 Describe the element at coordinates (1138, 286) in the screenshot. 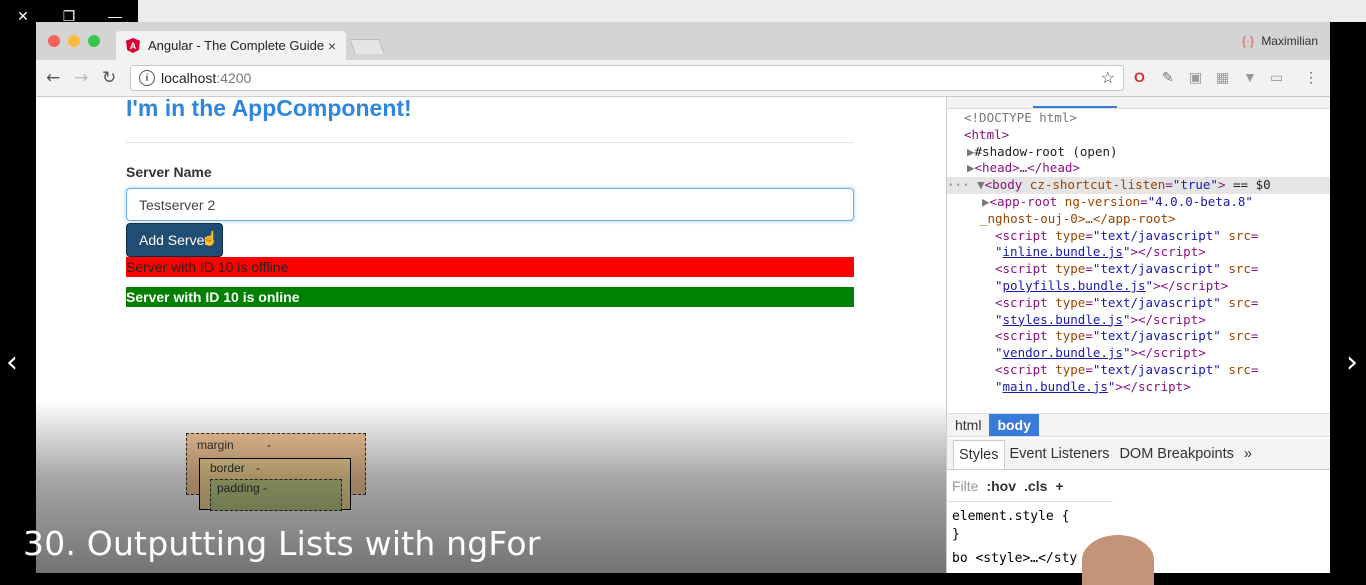

I see `dom-script-src: "polyfills.bundle.js"></script>` at that location.